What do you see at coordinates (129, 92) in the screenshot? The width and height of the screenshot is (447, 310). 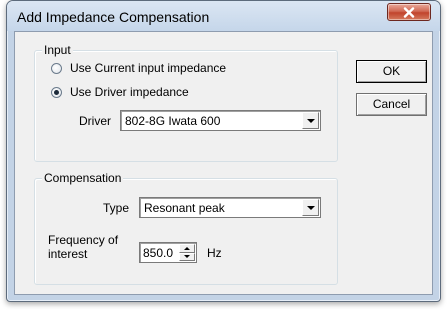 I see `use-driver-impedance-label: Use Driver impedance` at bounding box center [129, 92].